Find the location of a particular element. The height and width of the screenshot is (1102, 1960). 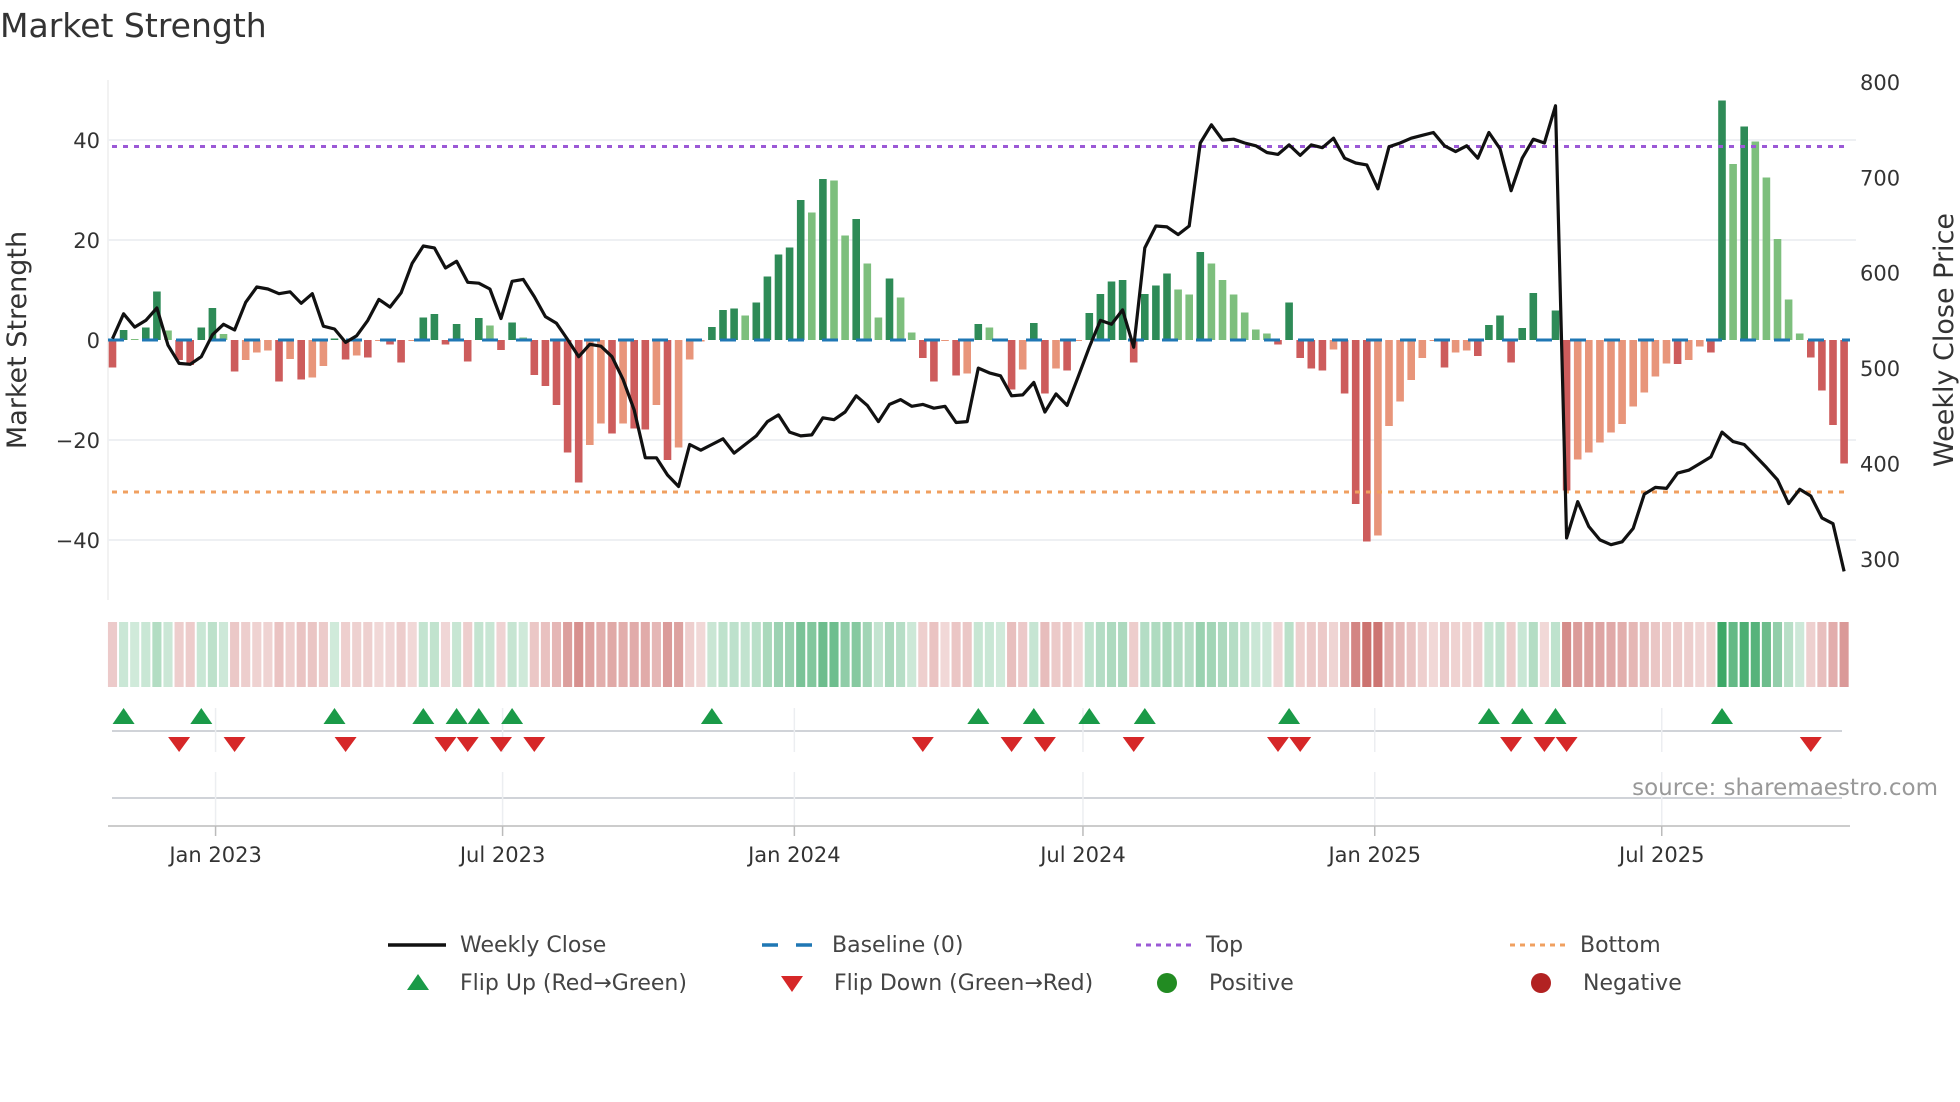

source-credit: source: sharemaestro.com is located at coordinates (1785, 788).